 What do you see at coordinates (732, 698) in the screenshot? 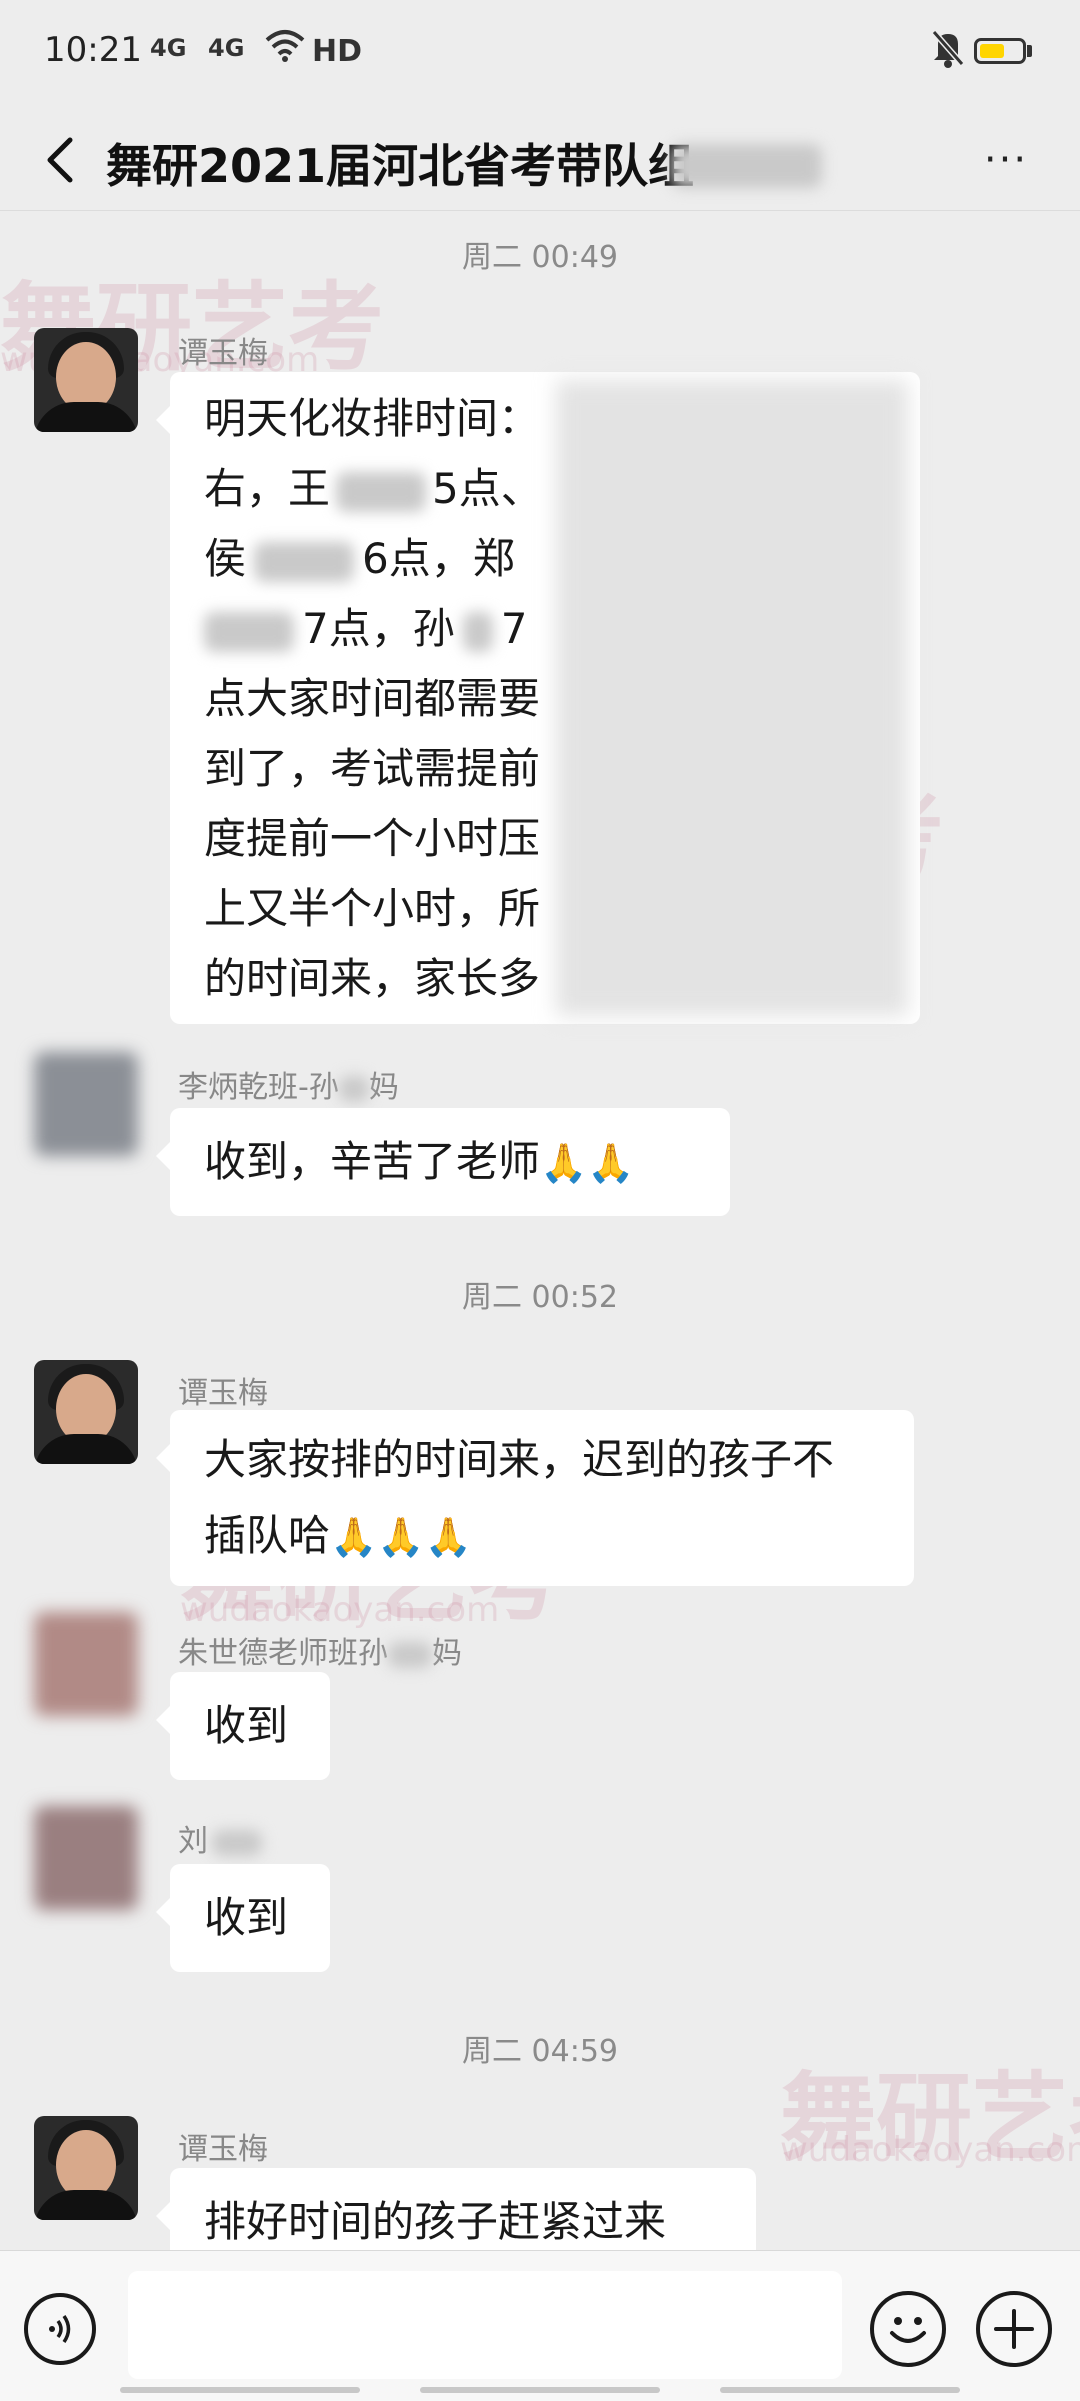
I see `redacted-region` at bounding box center [732, 698].